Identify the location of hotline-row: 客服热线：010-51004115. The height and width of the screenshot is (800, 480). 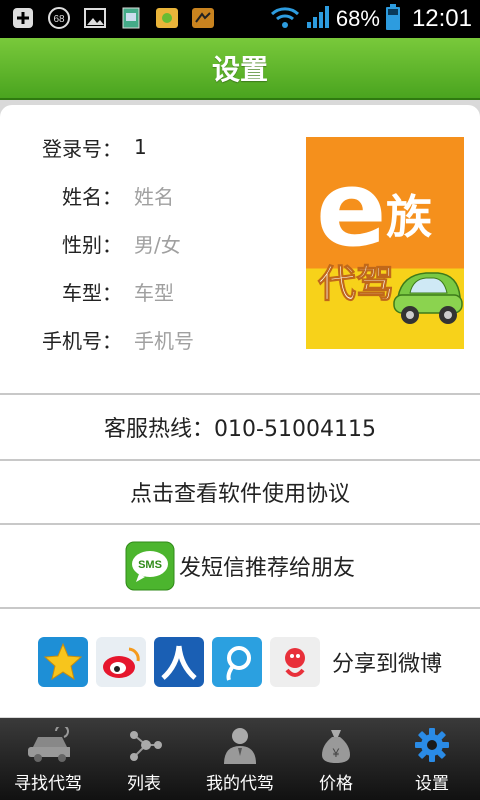
(240, 427).